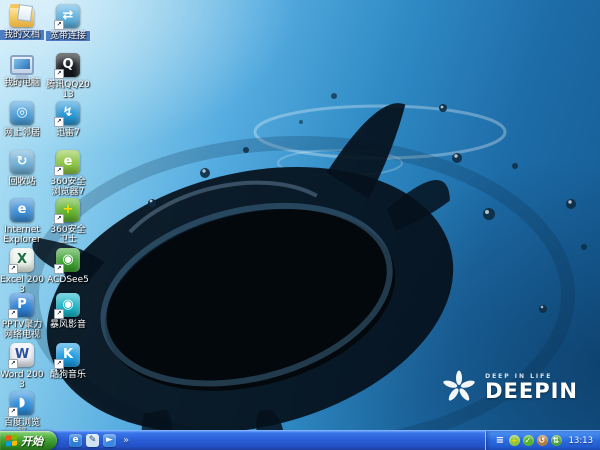  I want to click on windows-flag-icon, so click(11, 440).